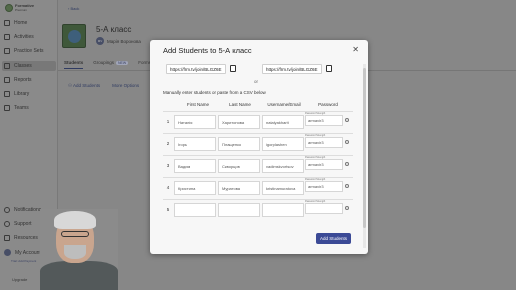 Image resolution: width=516 pixels, height=290 pixels. I want to click on scrollbar-thumb, so click(364, 148).